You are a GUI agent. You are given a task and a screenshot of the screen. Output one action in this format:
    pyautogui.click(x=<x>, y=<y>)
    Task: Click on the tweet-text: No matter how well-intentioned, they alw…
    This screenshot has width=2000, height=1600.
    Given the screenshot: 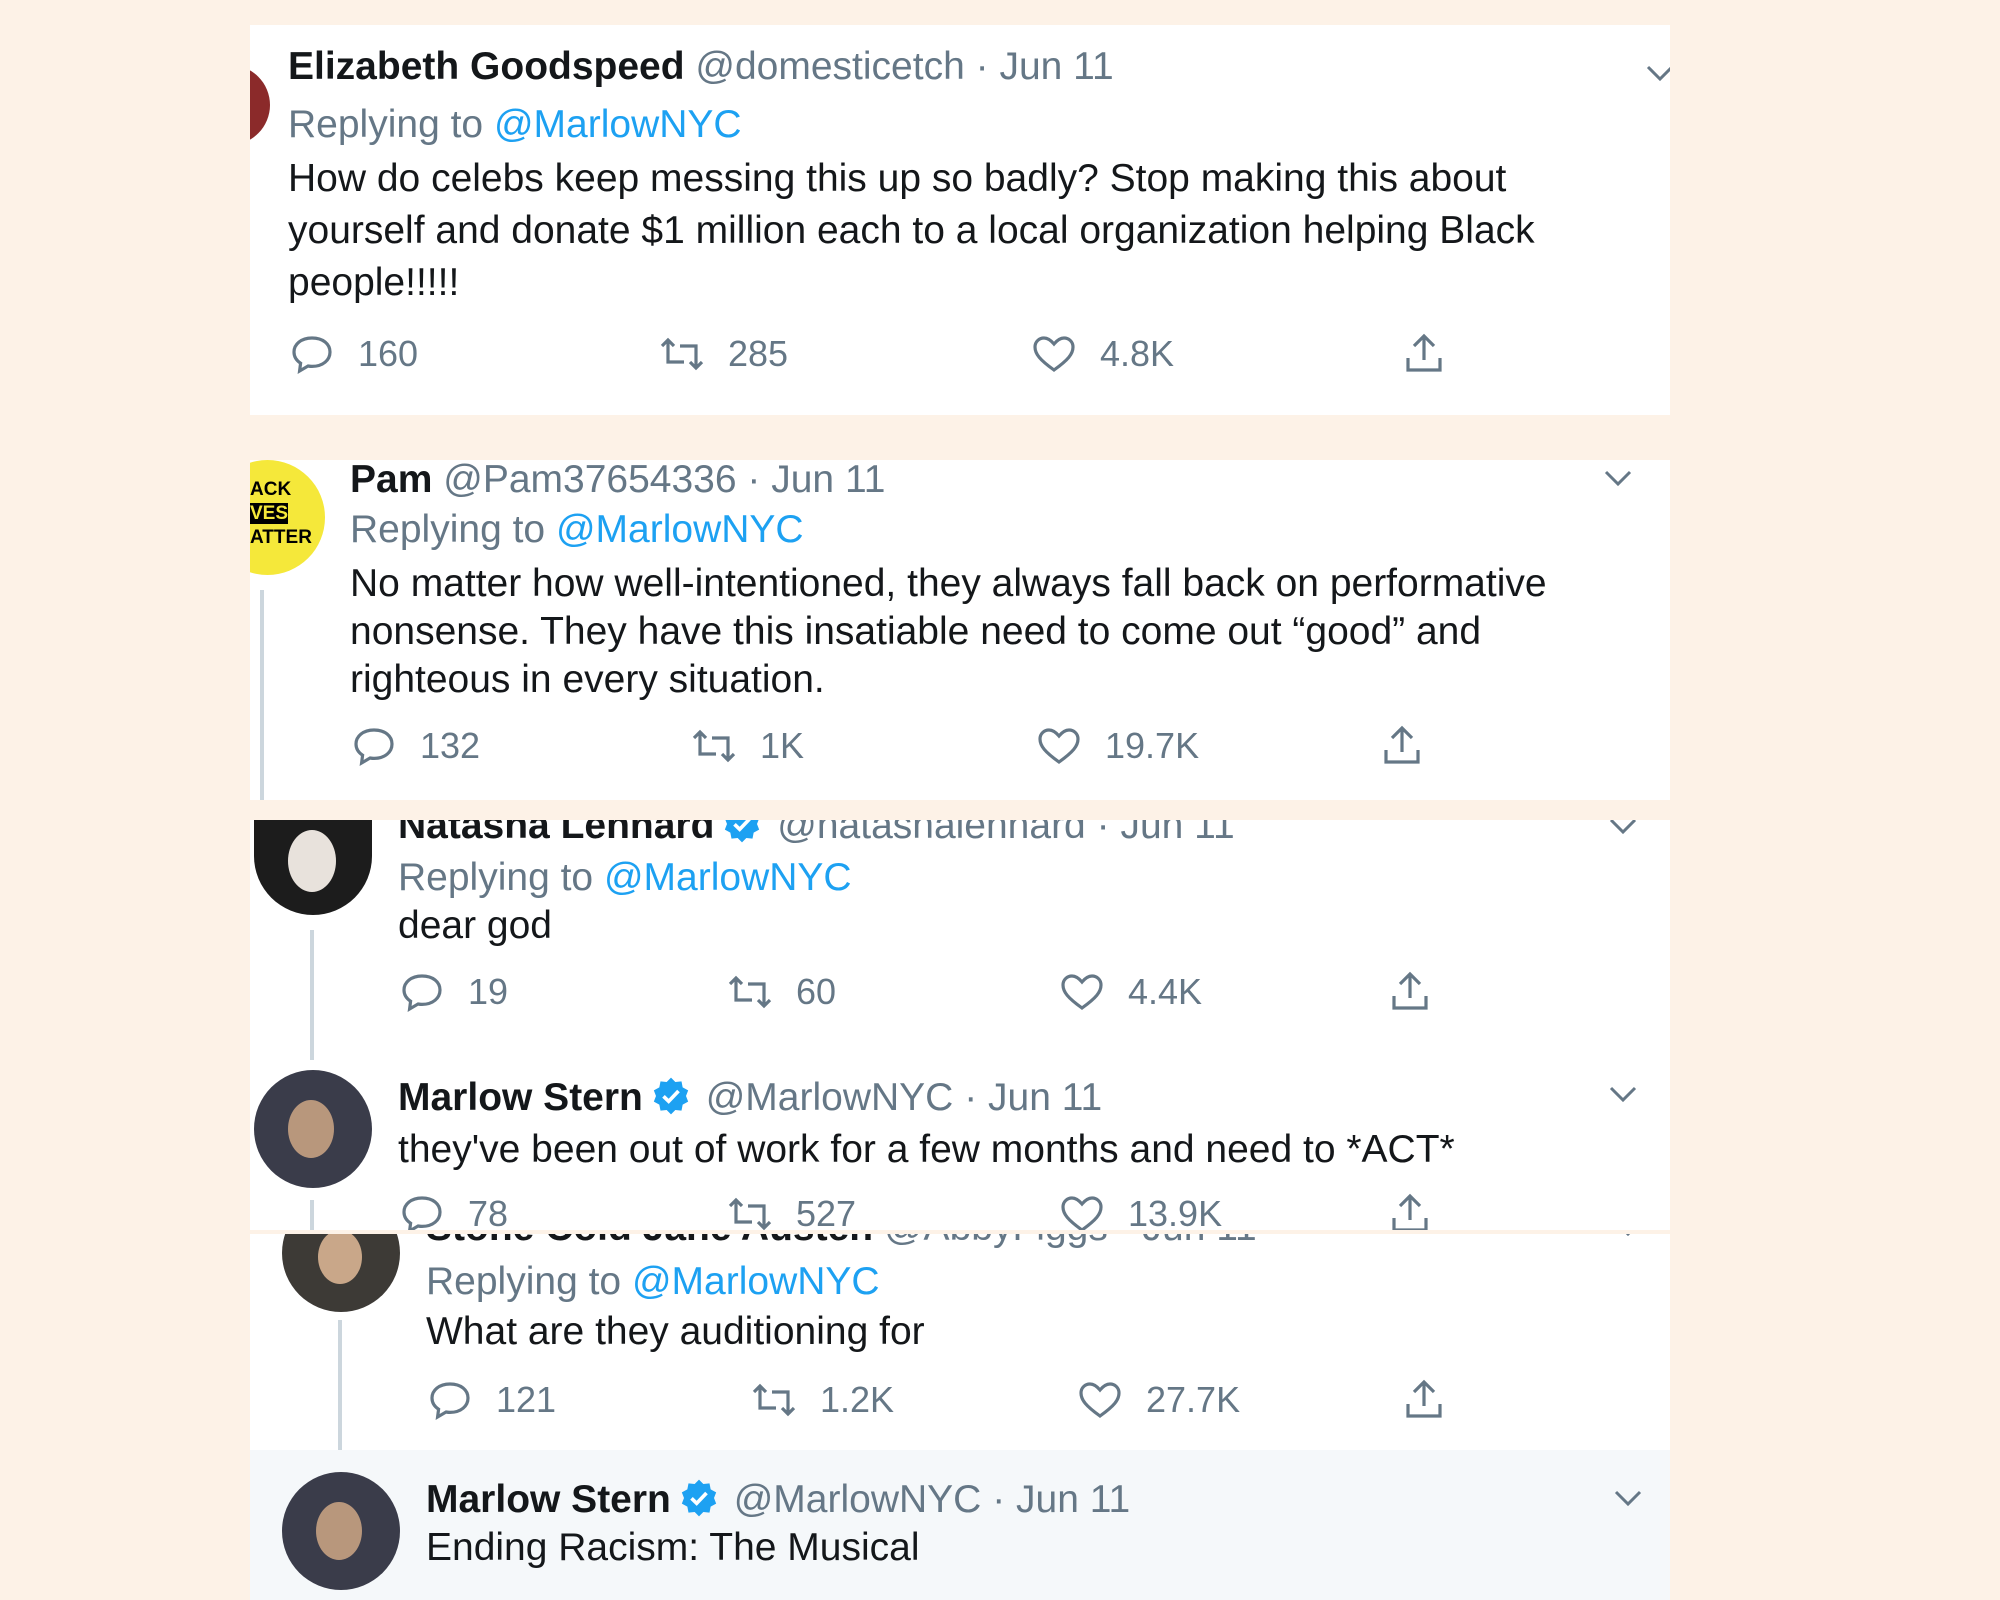 What is the action you would take?
    pyautogui.click(x=948, y=631)
    